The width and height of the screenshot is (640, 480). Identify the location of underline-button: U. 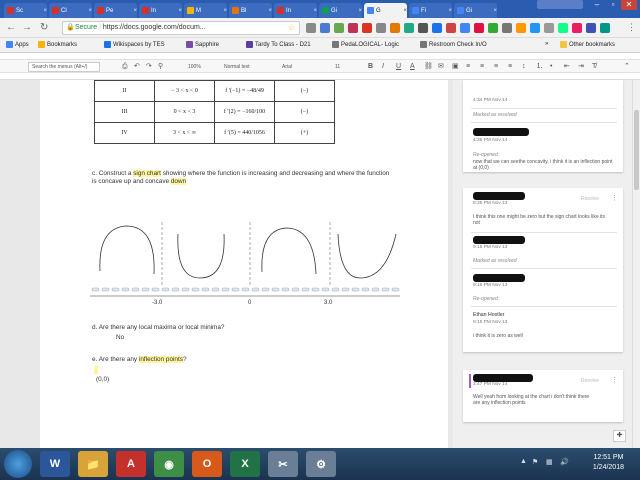
(398, 67).